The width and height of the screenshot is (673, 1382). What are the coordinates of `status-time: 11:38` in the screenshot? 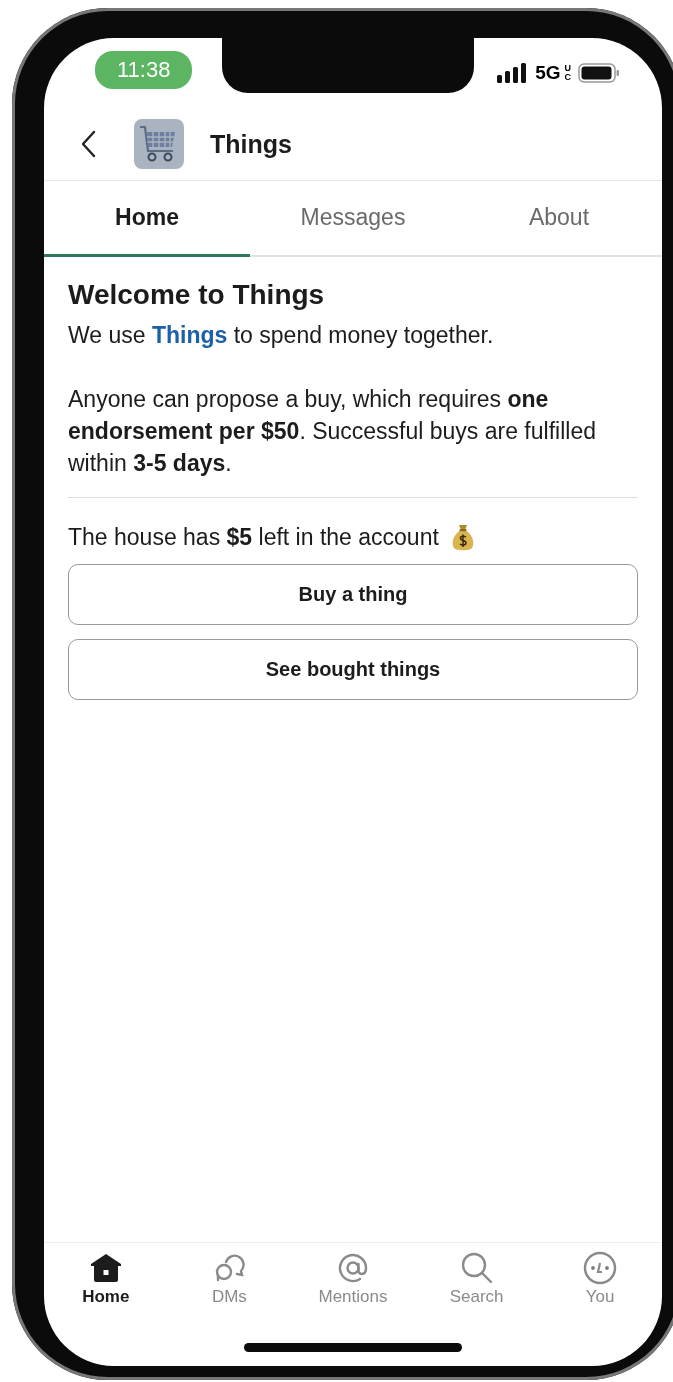 It's located at (144, 70).